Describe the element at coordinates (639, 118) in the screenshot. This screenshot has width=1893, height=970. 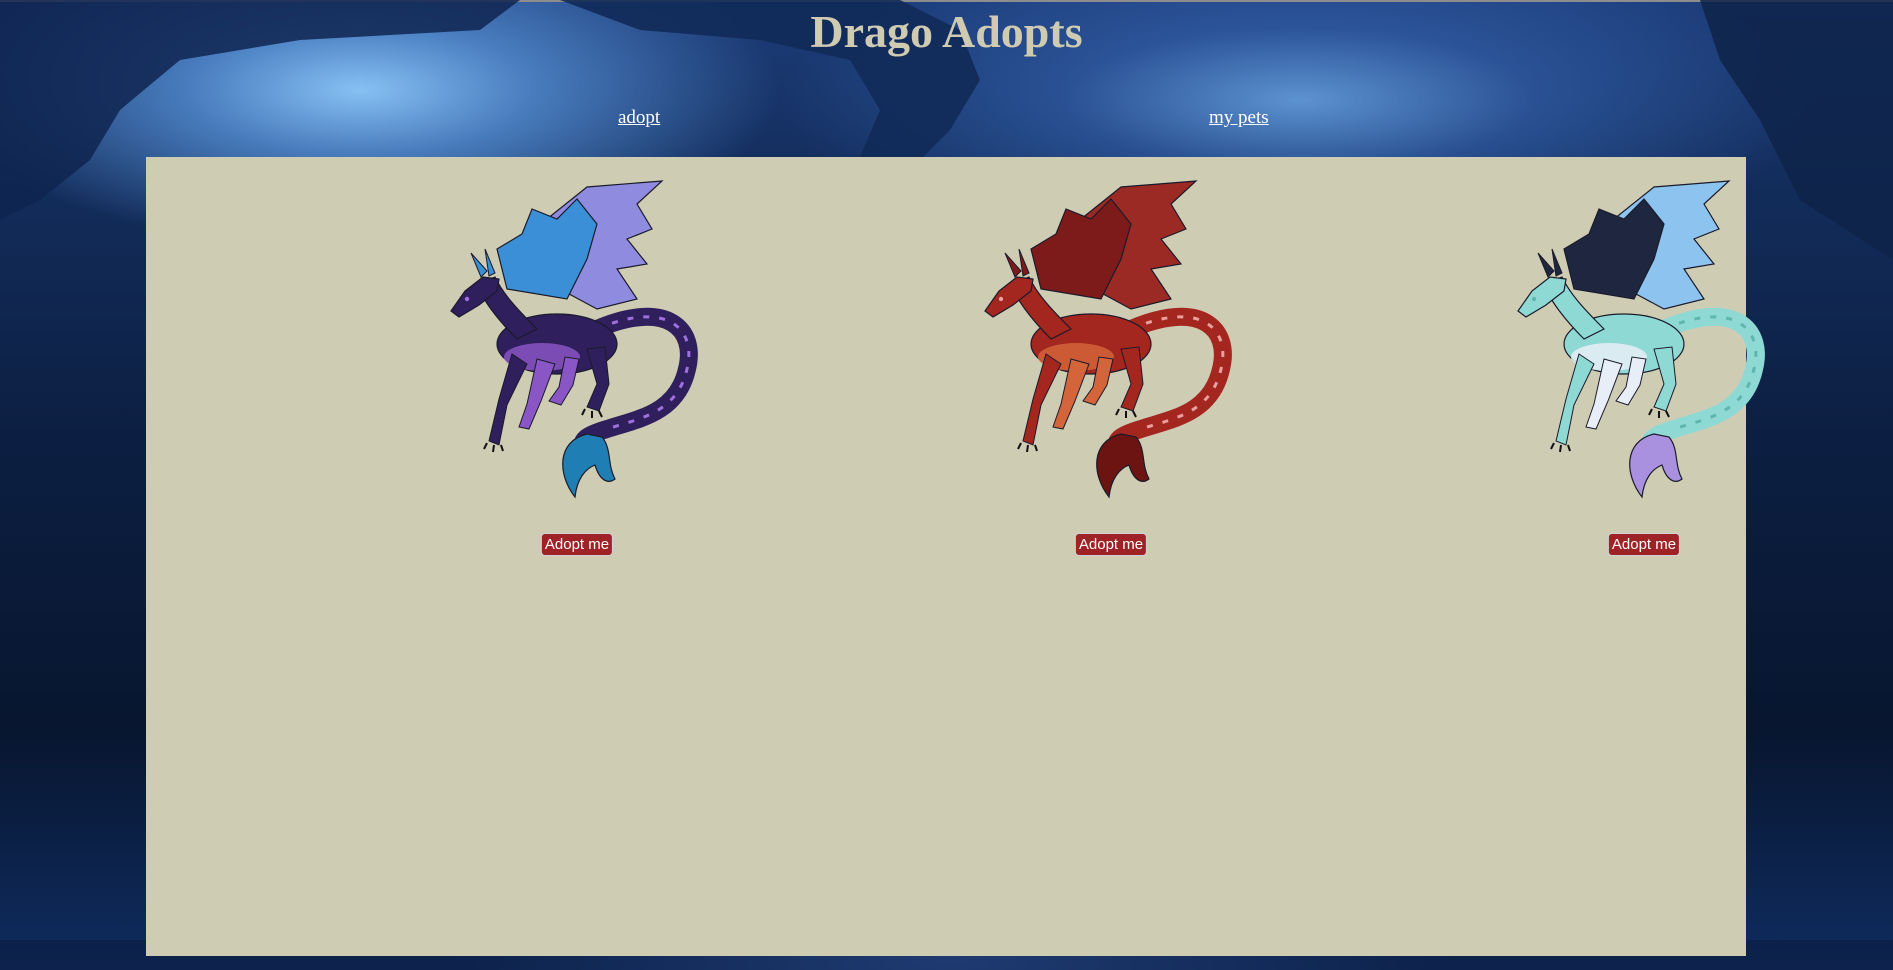
I see `nav-link-adopt: adopt` at that location.